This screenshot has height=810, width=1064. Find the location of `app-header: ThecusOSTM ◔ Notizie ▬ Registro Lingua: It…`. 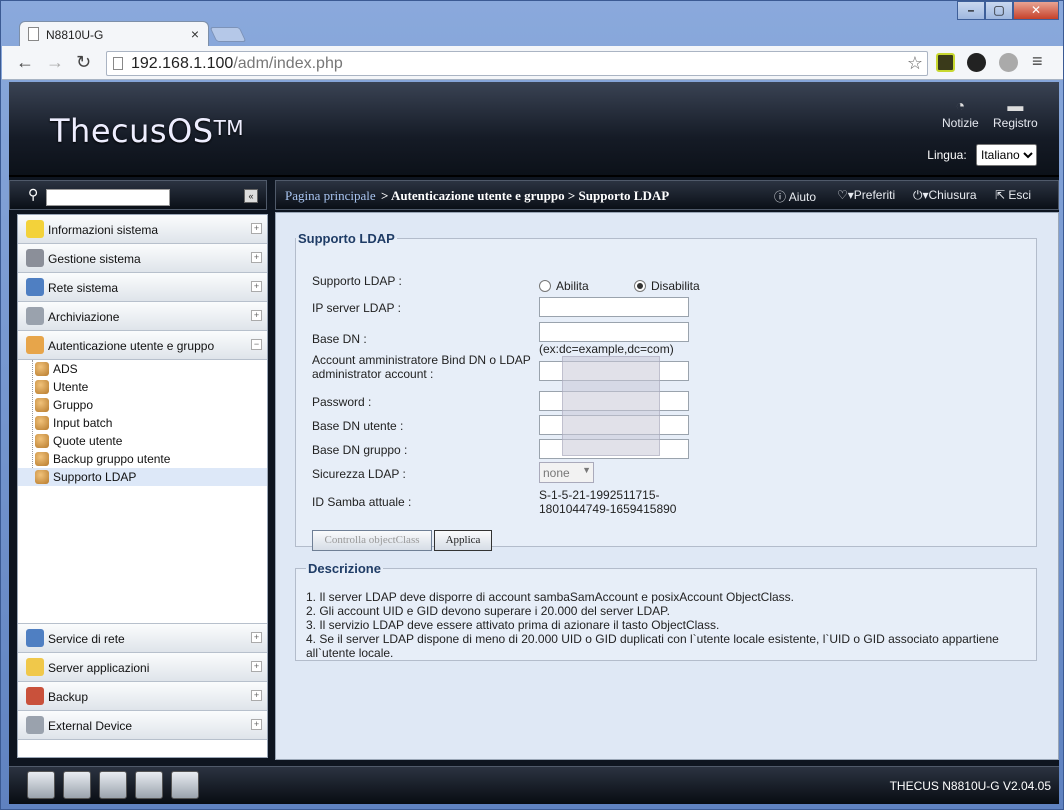

app-header: ThecusOSTM ◔ Notizie ▬ Registro Lingua: It… is located at coordinates (534, 129).